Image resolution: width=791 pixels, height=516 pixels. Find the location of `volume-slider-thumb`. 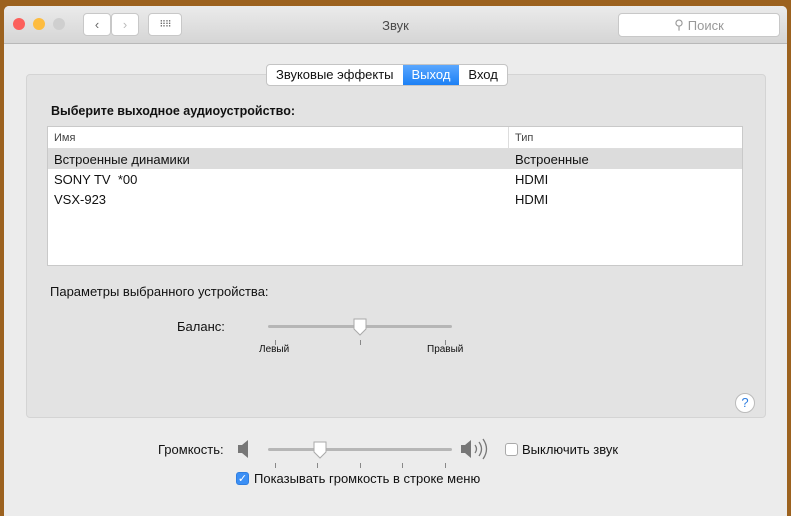

volume-slider-thumb is located at coordinates (320, 450).